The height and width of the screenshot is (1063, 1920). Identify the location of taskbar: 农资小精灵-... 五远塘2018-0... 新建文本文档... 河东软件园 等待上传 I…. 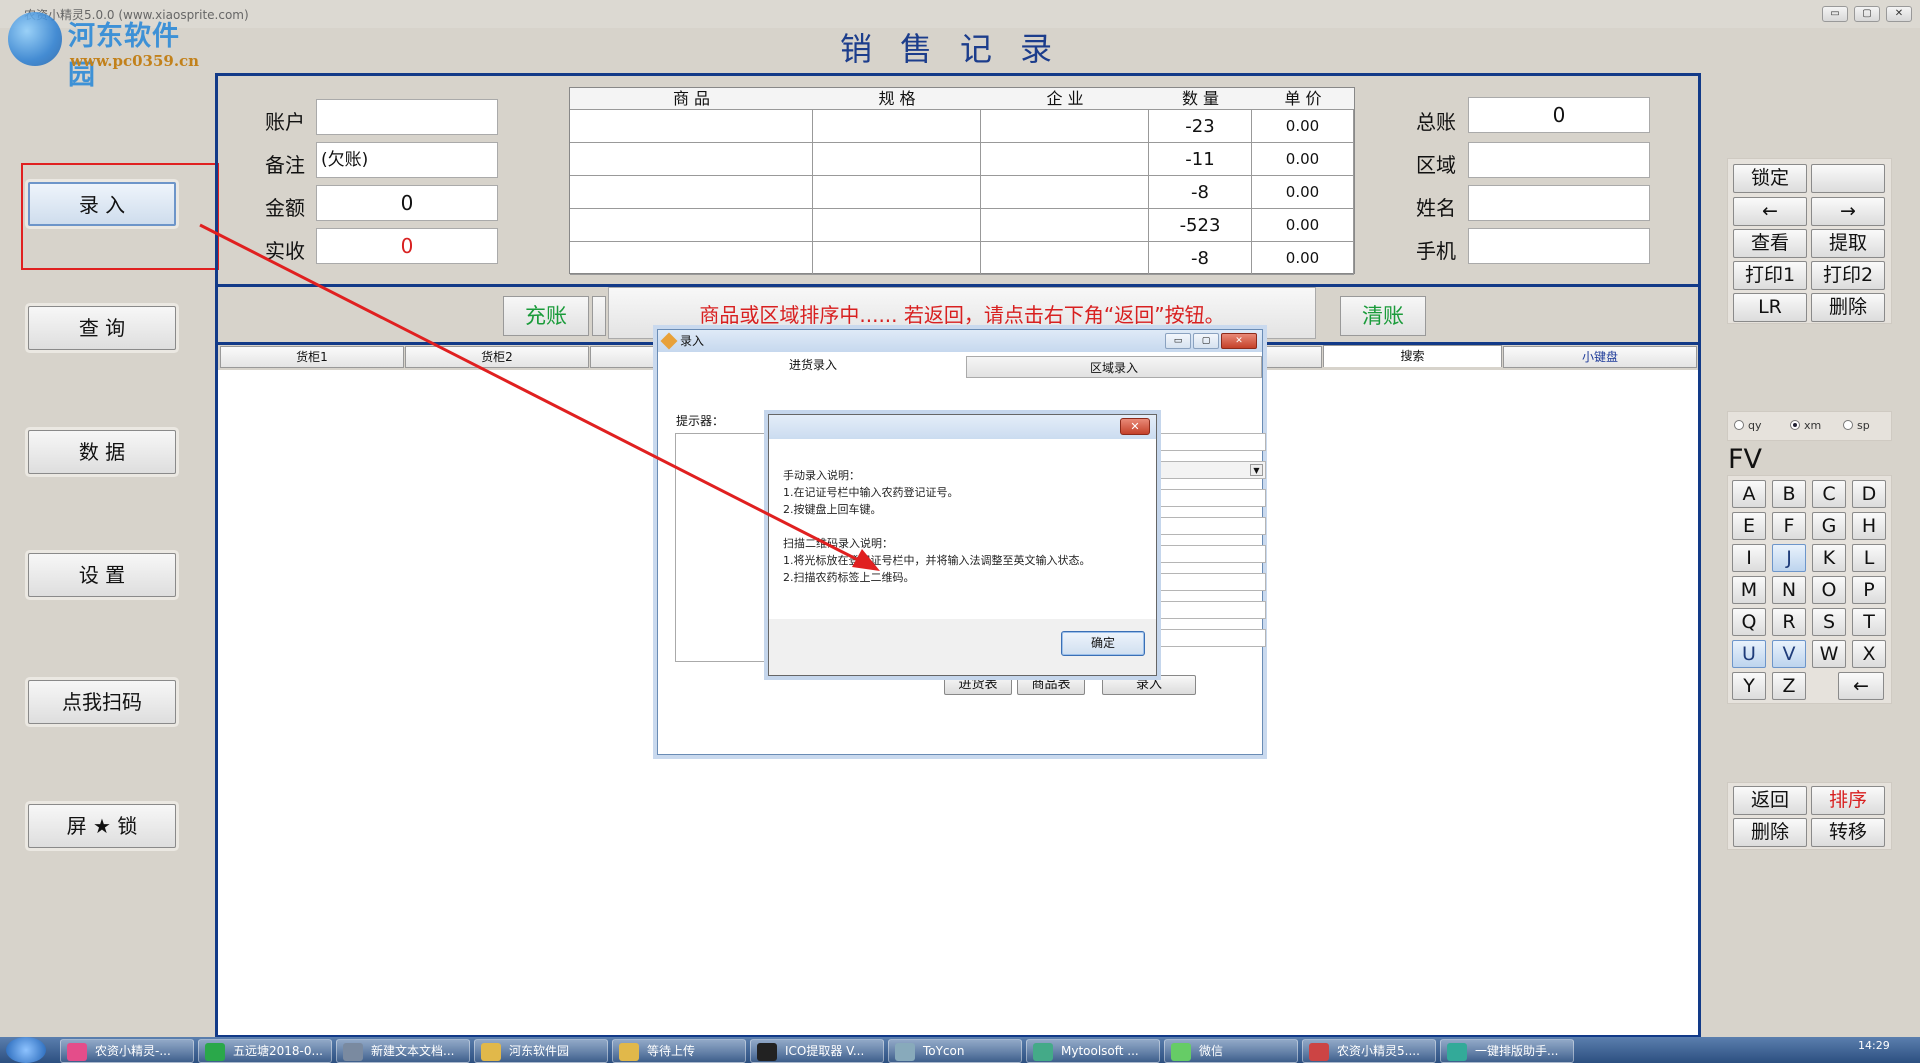
(960, 1050).